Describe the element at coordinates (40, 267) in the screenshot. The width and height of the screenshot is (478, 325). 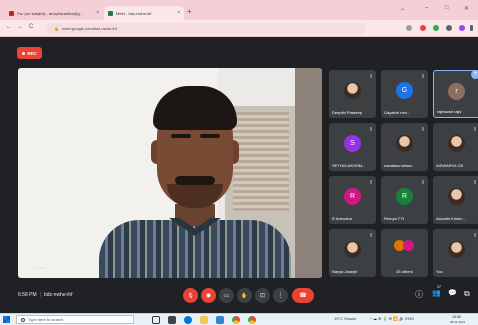
I see `main-video-name: Sorath` at that location.